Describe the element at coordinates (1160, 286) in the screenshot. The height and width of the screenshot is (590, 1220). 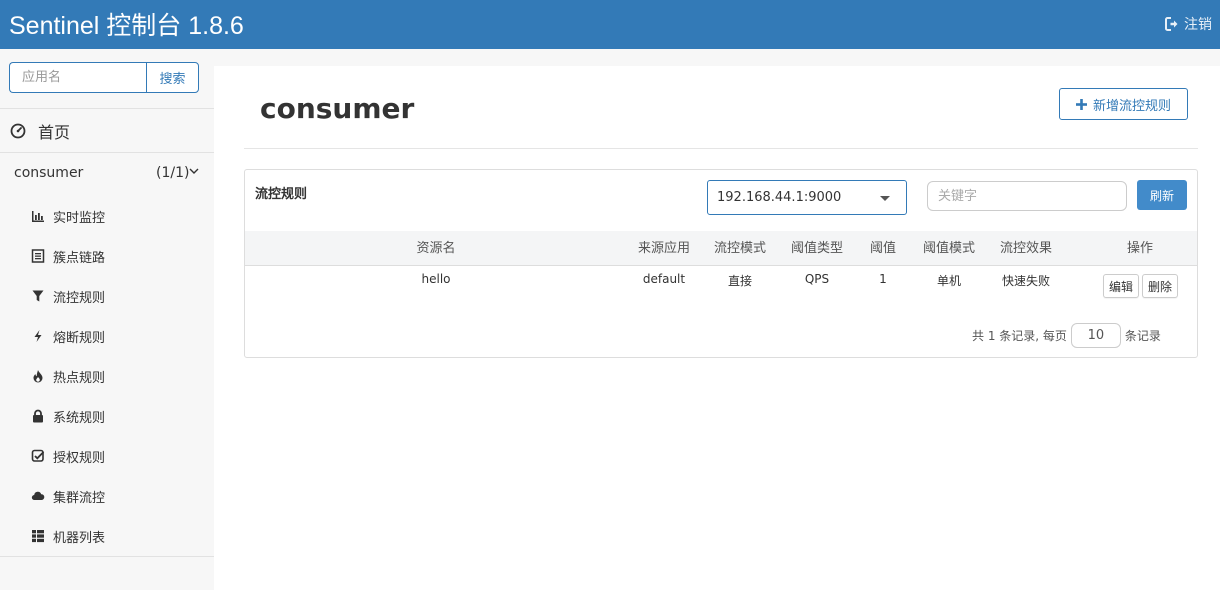
I see `delete-rule-button: 删除` at that location.